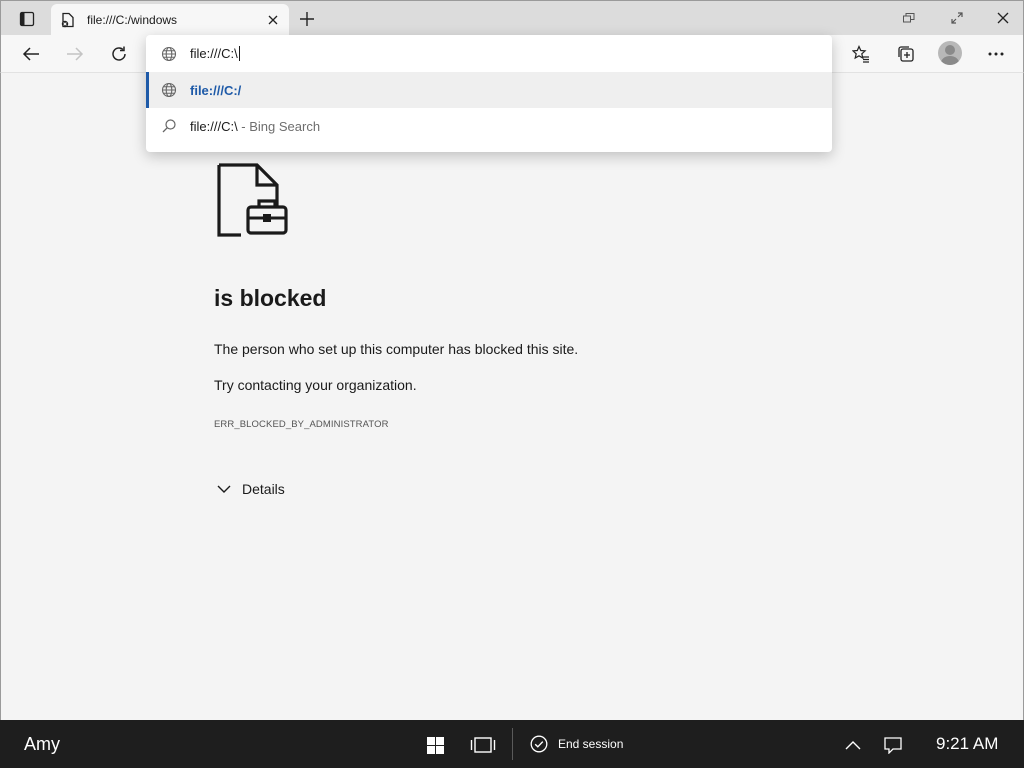  I want to click on browser-tab: file:///C:/windows, so click(170, 20).